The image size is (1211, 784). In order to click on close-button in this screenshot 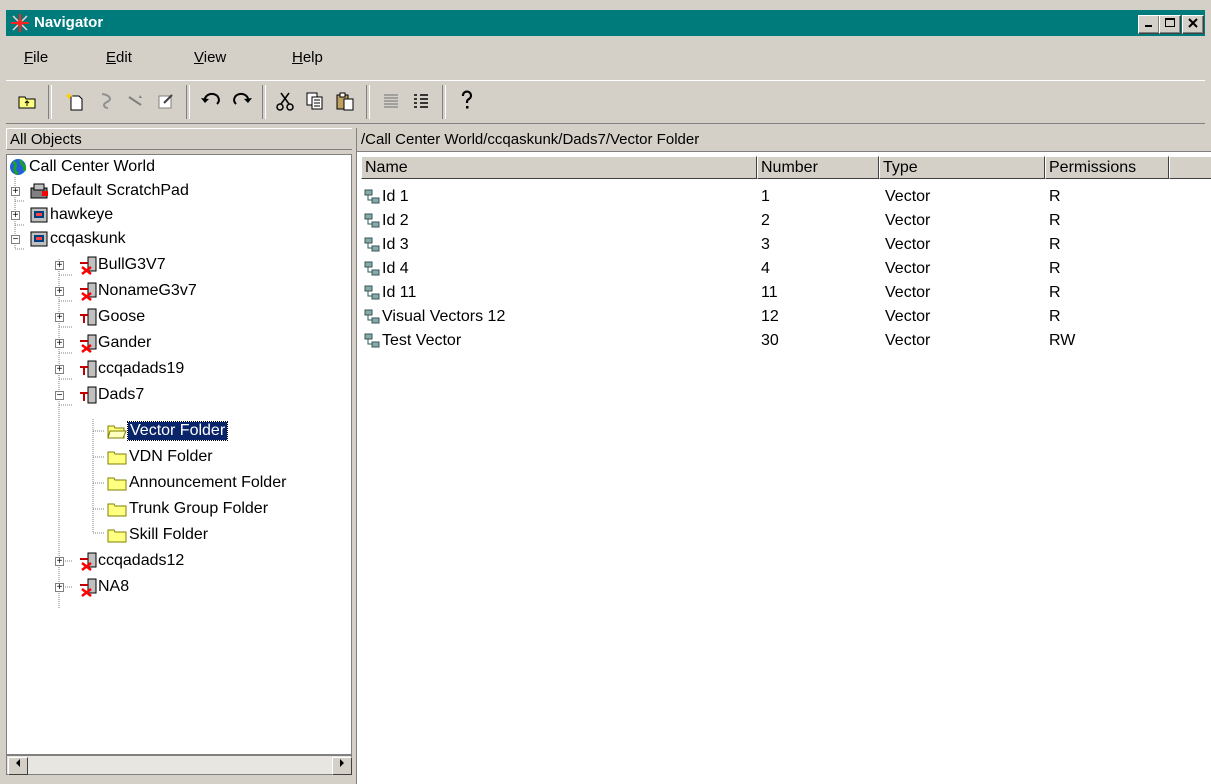, I will do `click(1193, 24)`.